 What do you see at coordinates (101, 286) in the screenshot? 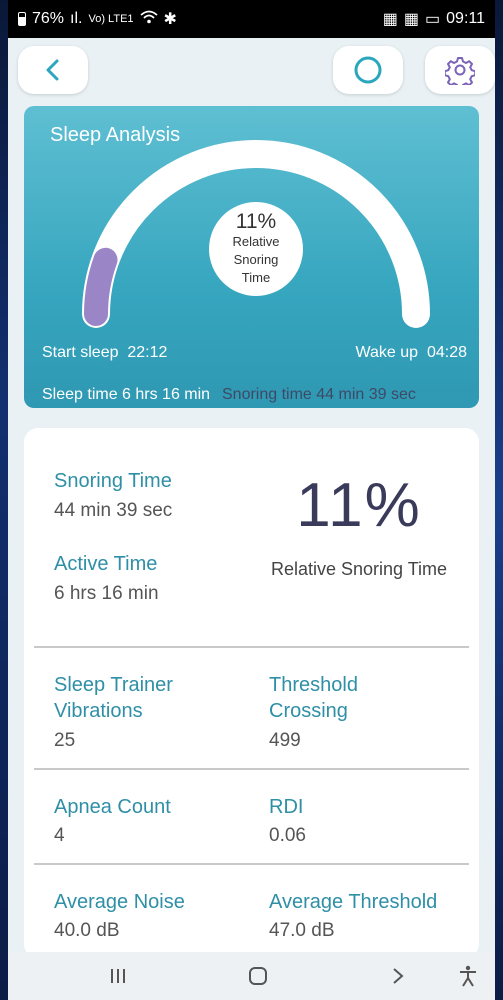
I see `gauge-fill` at bounding box center [101, 286].